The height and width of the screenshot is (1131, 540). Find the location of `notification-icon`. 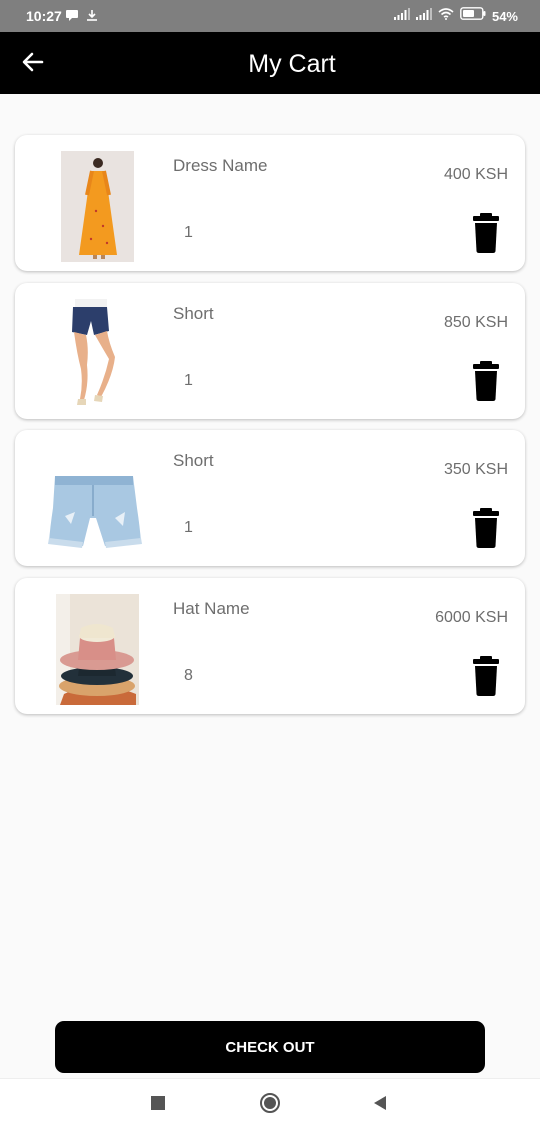

notification-icon is located at coordinates (72, 18).